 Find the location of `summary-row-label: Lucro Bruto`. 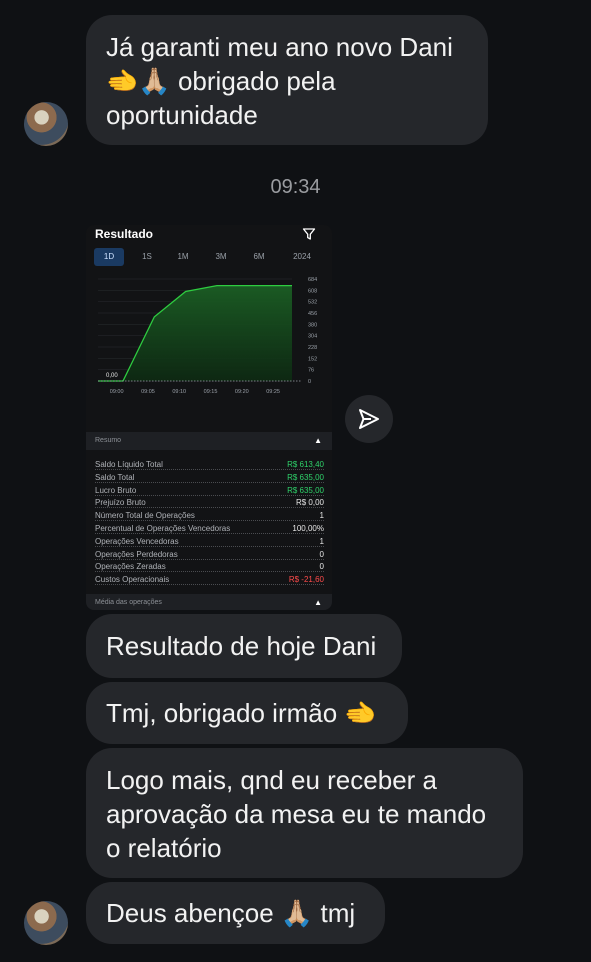

summary-row-label: Lucro Bruto is located at coordinates (117, 490).